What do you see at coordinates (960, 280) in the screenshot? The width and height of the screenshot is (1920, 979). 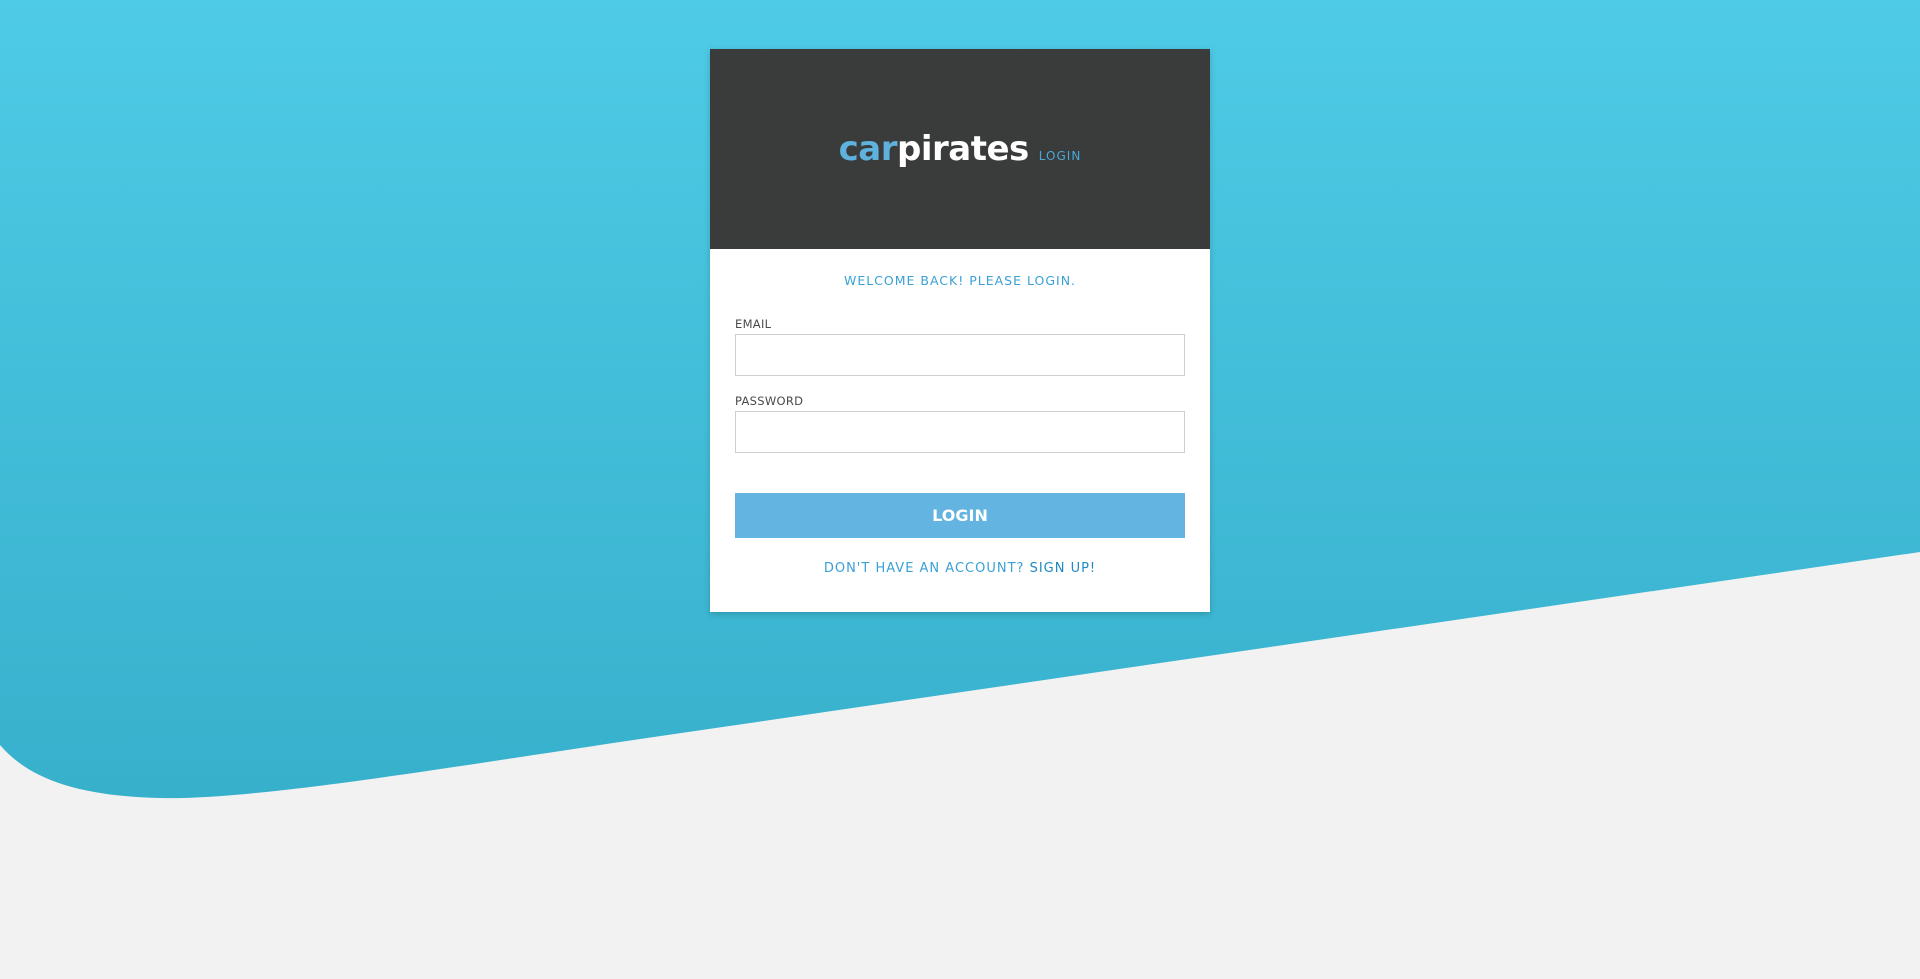 I see `welcome-message: WELCOME BACK! PLEASE LOGIN.` at bounding box center [960, 280].